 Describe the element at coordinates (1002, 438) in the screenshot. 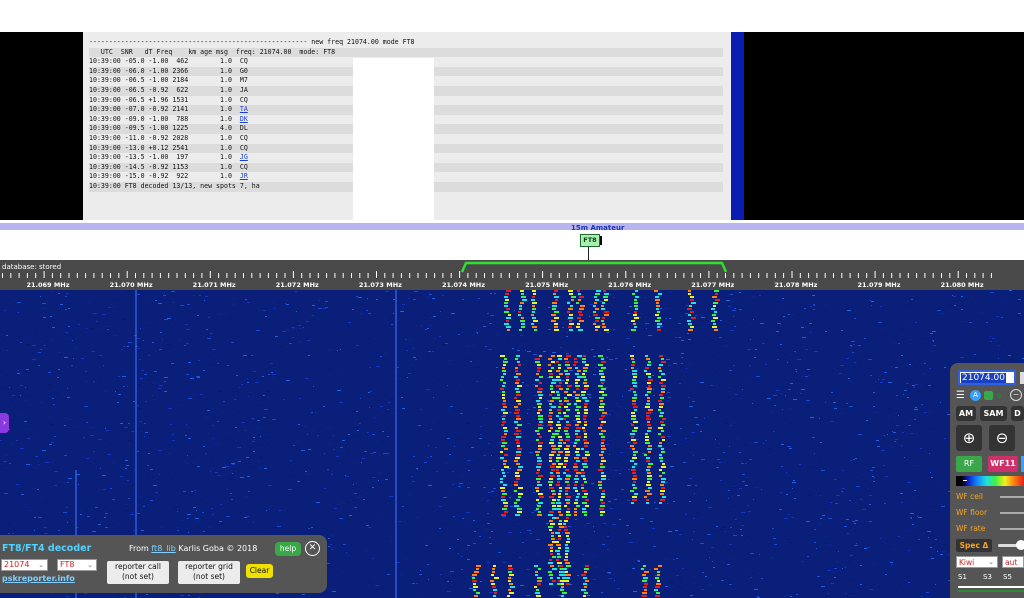

I see `zoom-out-icon: ⊖` at that location.